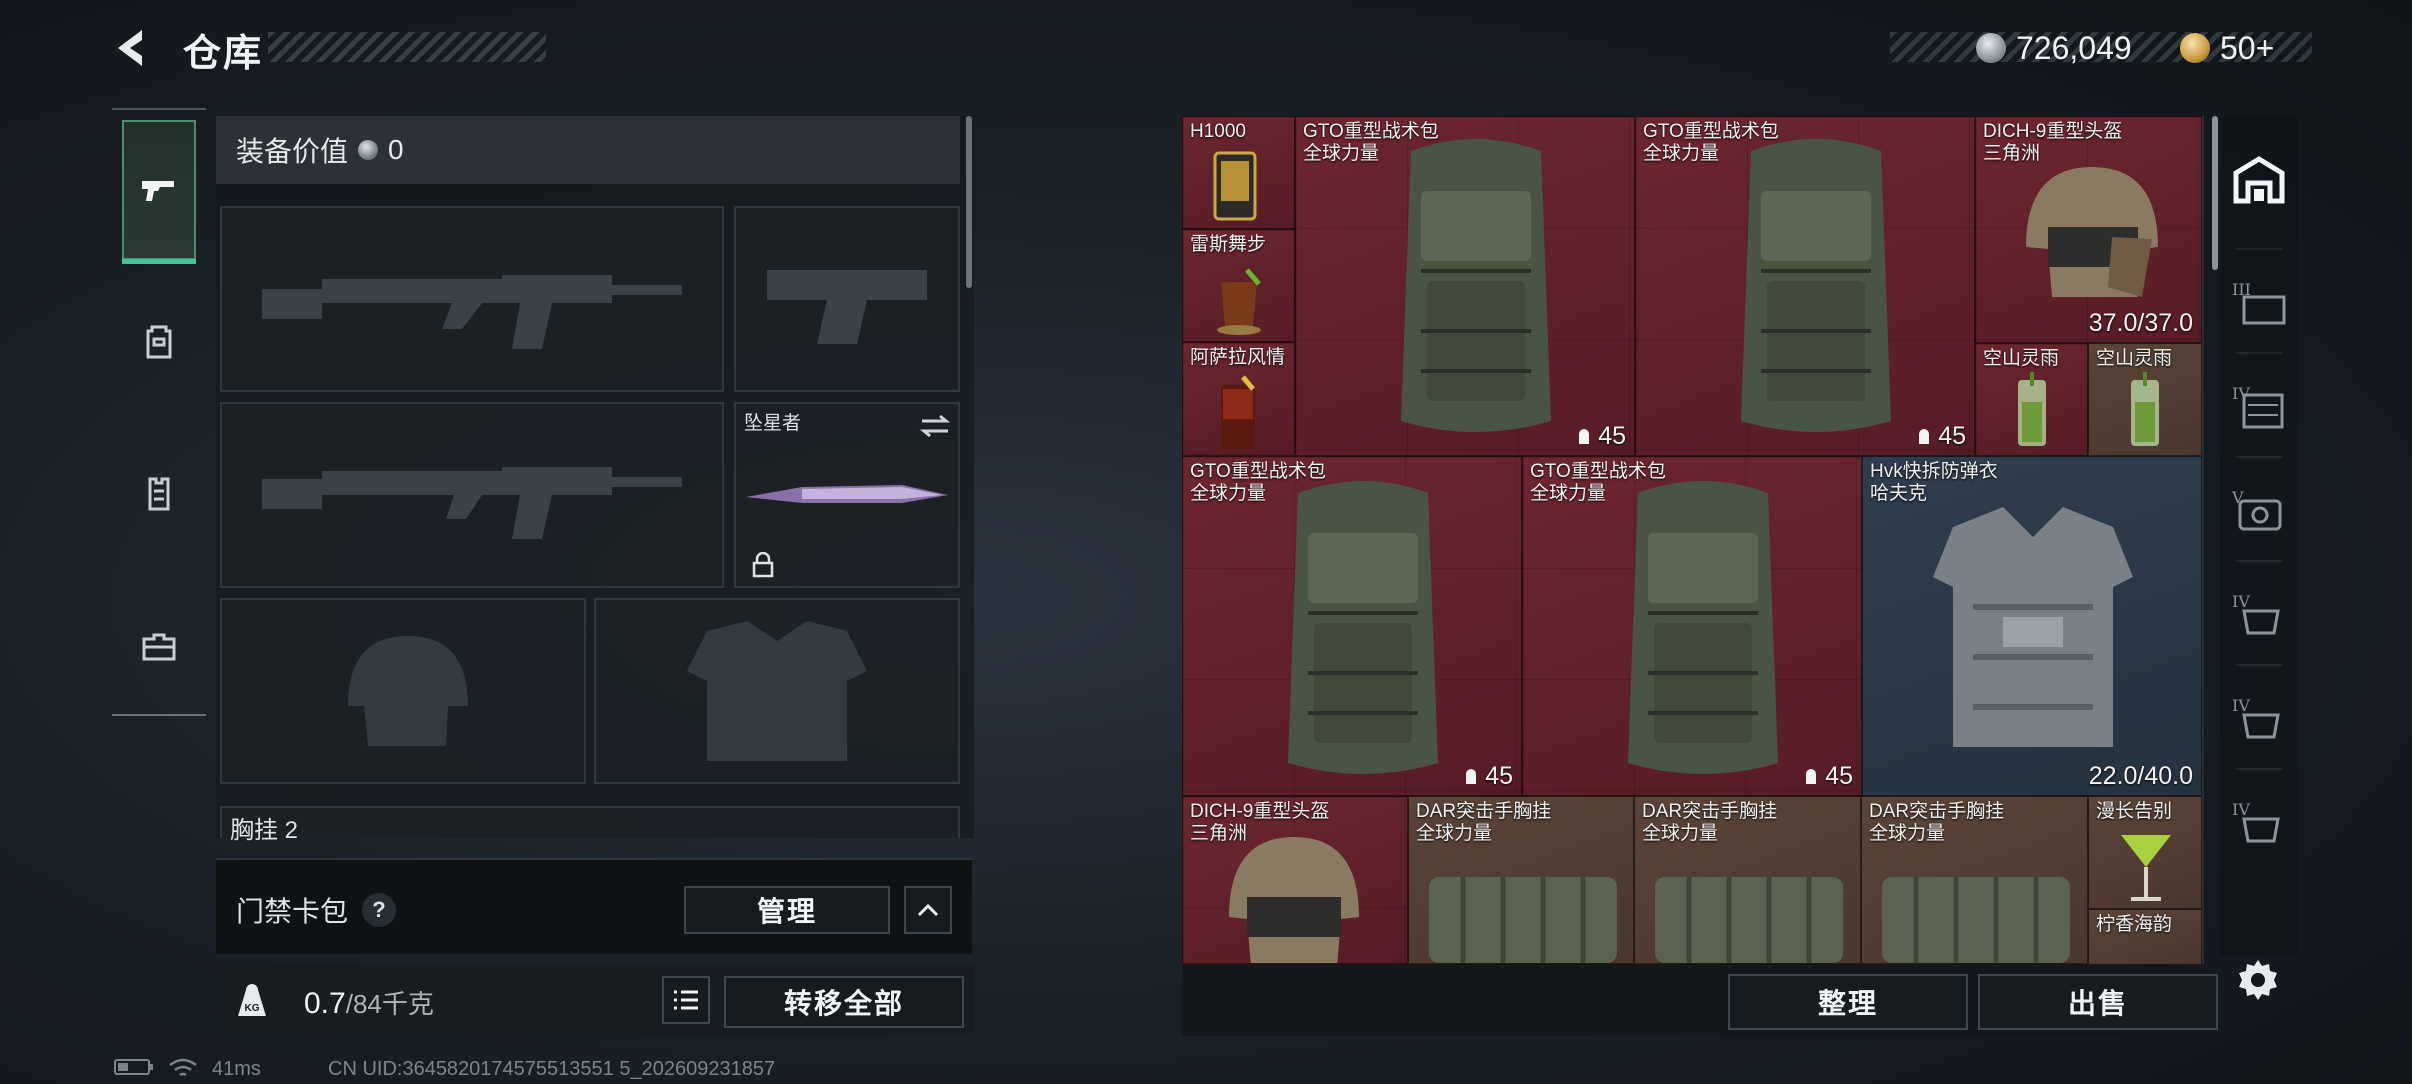 Image resolution: width=2412 pixels, height=1084 pixels. What do you see at coordinates (595, 1000) in the screenshot?
I see `weight-bar: KG 0.7/84千克 转移全部` at bounding box center [595, 1000].